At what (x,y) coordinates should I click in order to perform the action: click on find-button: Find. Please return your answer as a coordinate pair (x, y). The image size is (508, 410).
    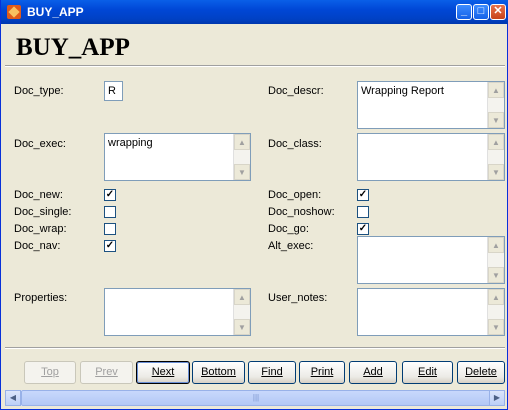
    Looking at the image, I should click on (272, 372).